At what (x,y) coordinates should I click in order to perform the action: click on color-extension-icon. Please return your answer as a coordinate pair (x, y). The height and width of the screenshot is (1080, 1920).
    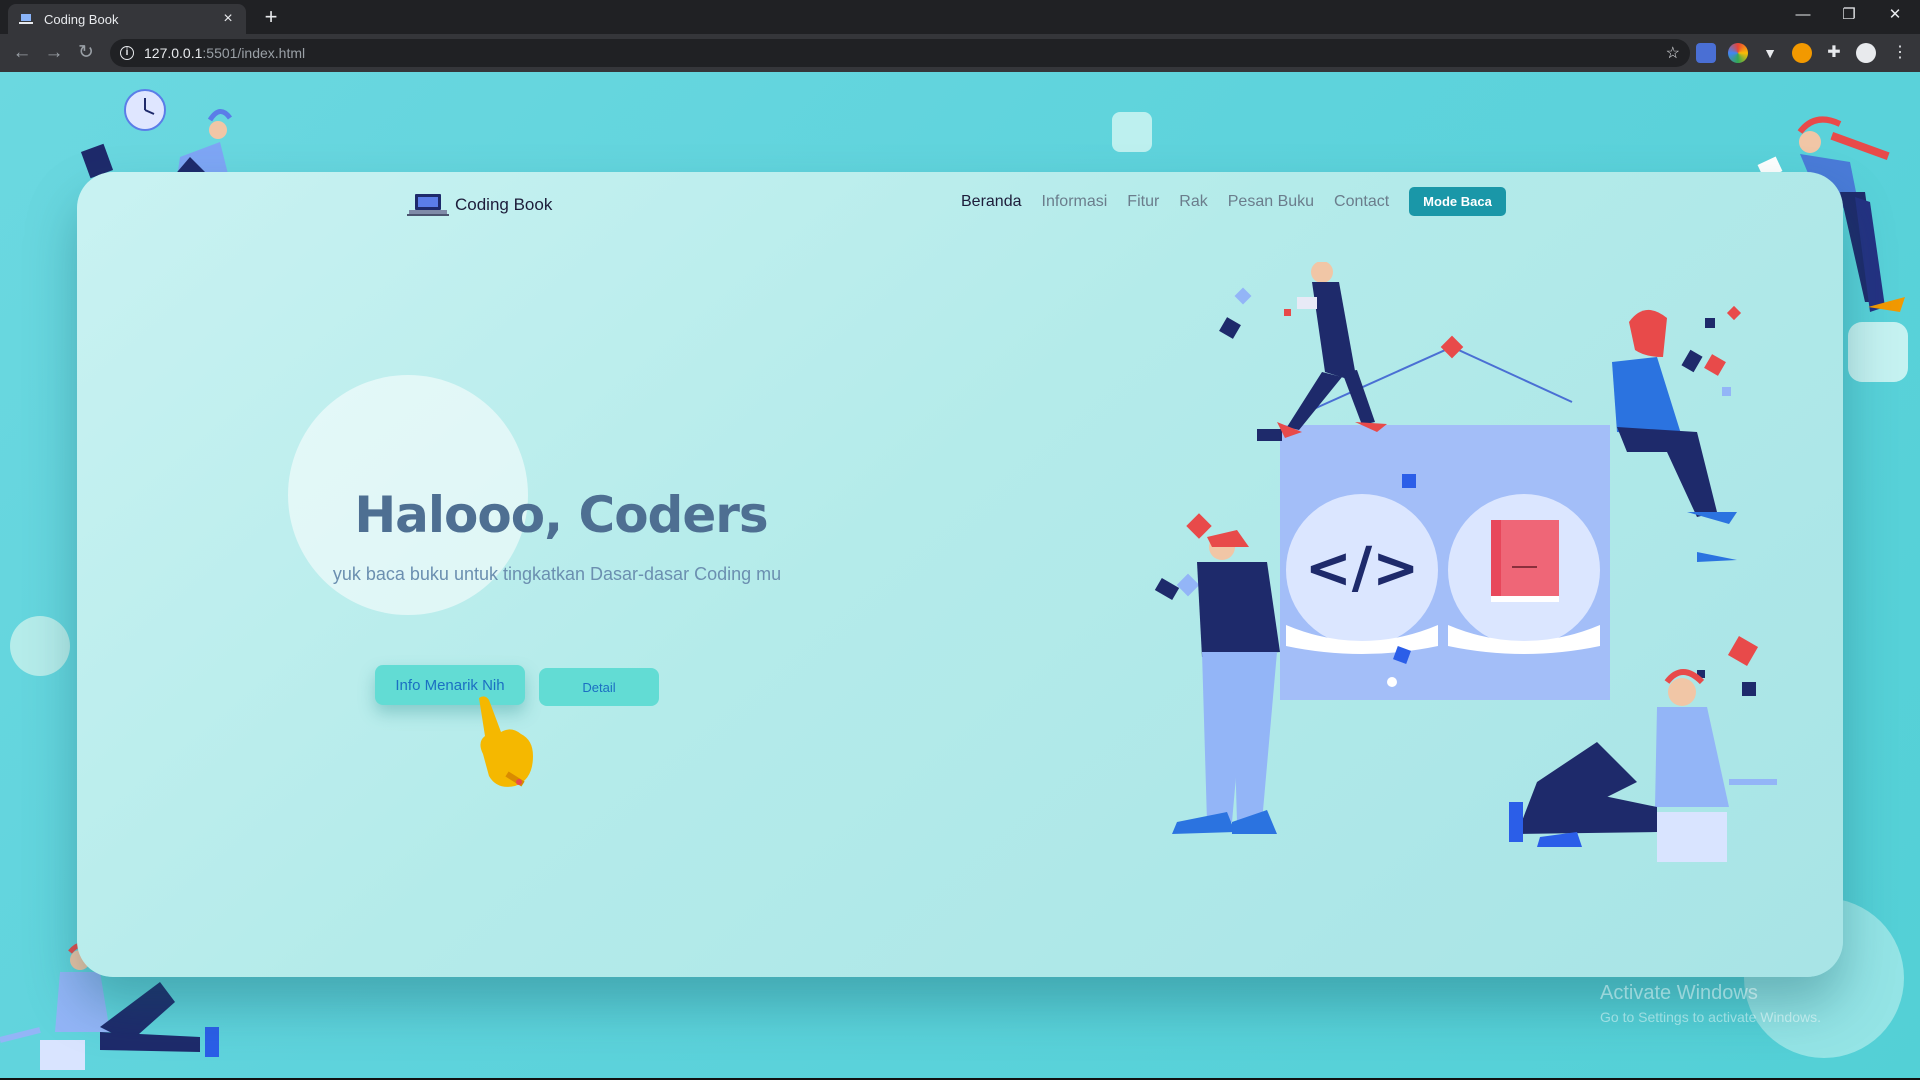
    Looking at the image, I should click on (1738, 53).